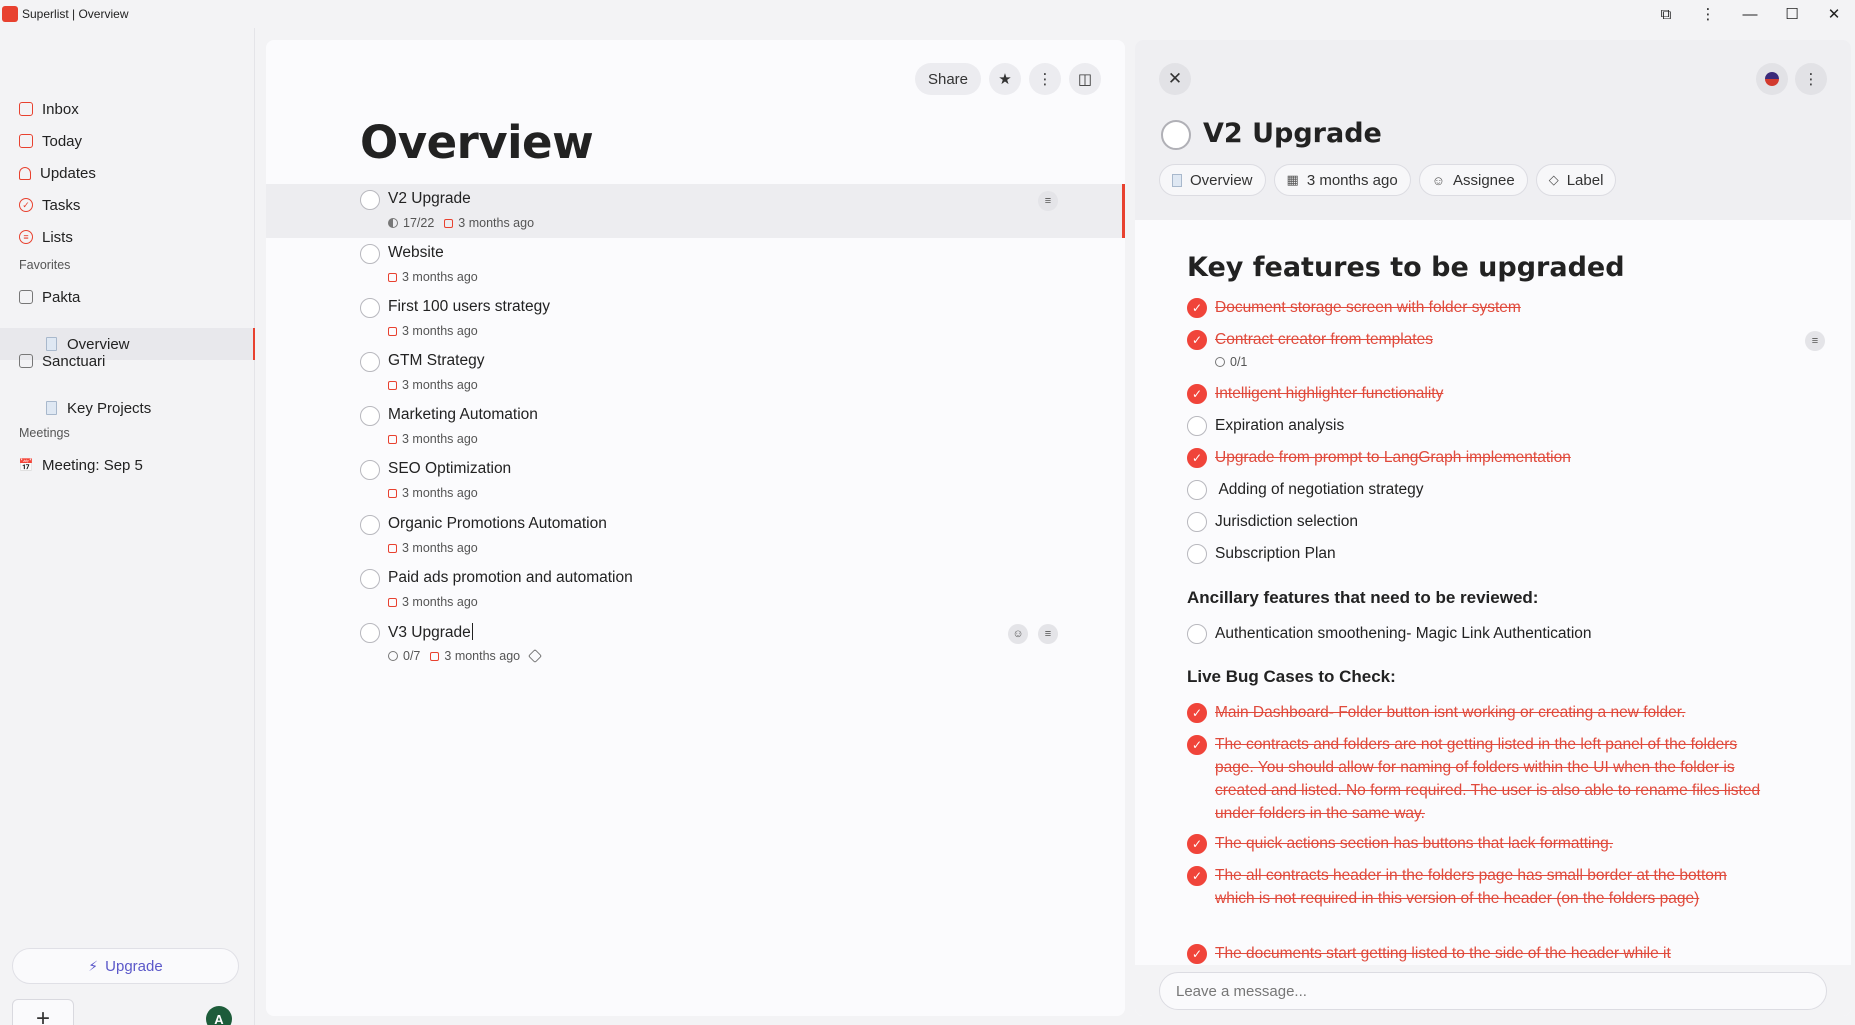  I want to click on date-chip: ▦ 3 months ago, so click(1342, 180).